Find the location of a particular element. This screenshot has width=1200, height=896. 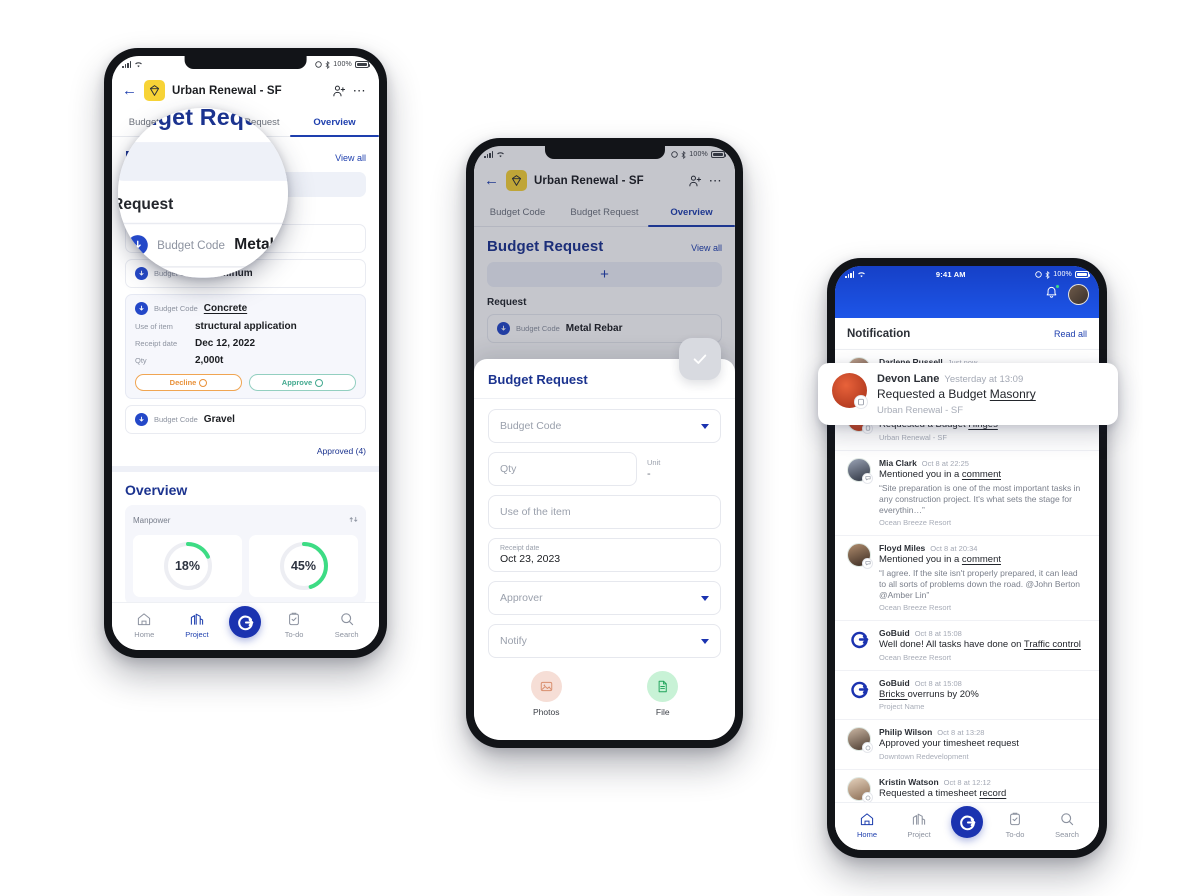

notification-message: overruns by 20% is located at coordinates (943, 694).